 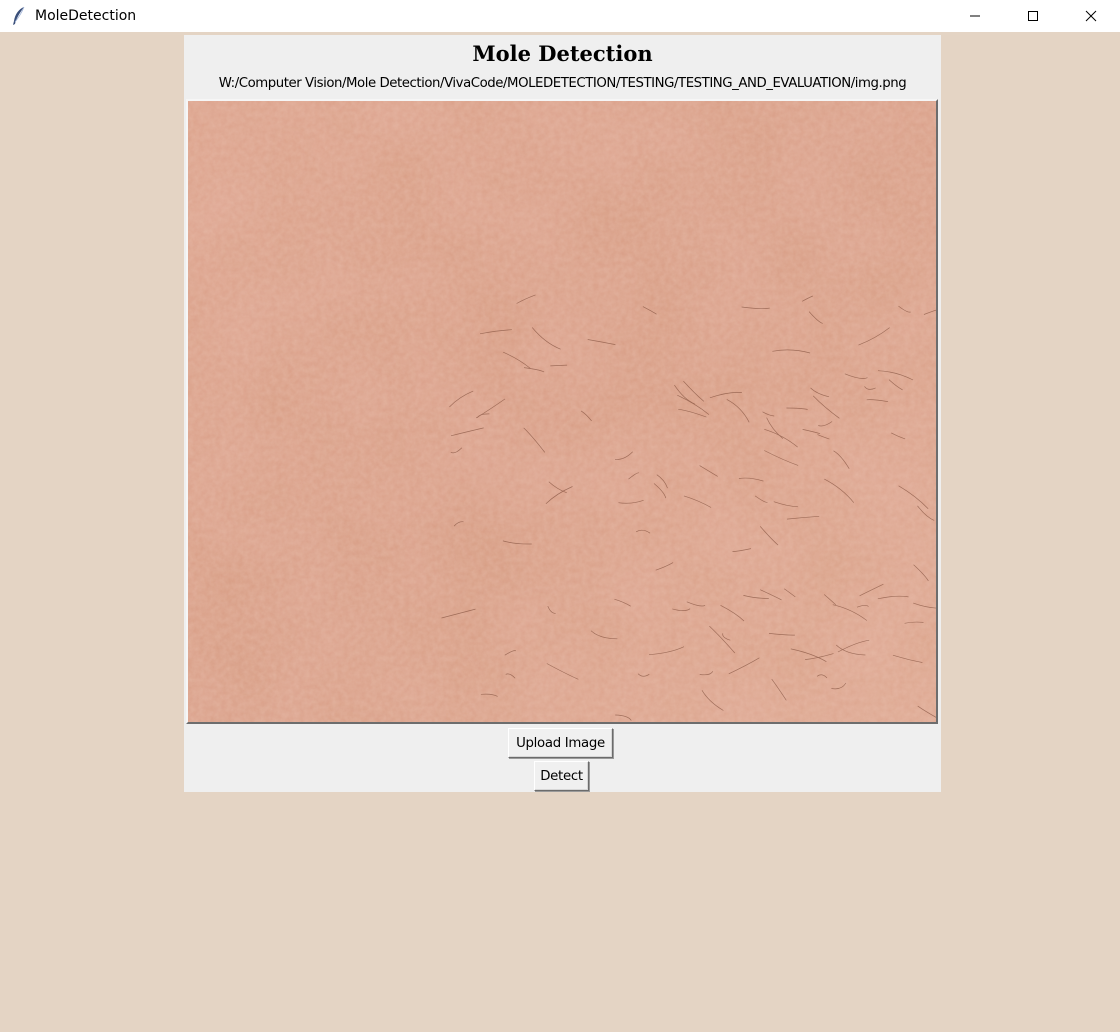 I want to click on minimize-icon, so click(x=975, y=16).